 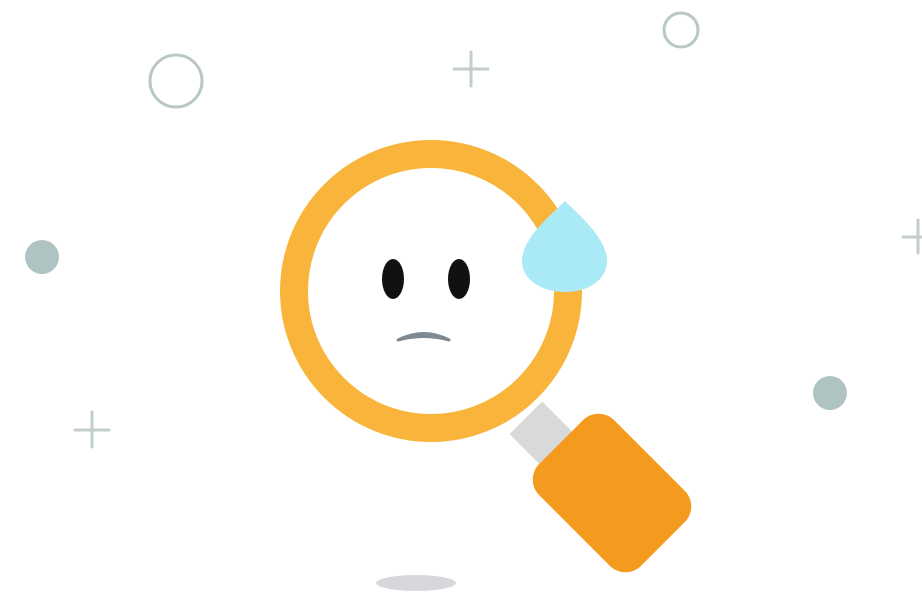 What do you see at coordinates (830, 393) in the screenshot?
I see `decor-dot-right` at bounding box center [830, 393].